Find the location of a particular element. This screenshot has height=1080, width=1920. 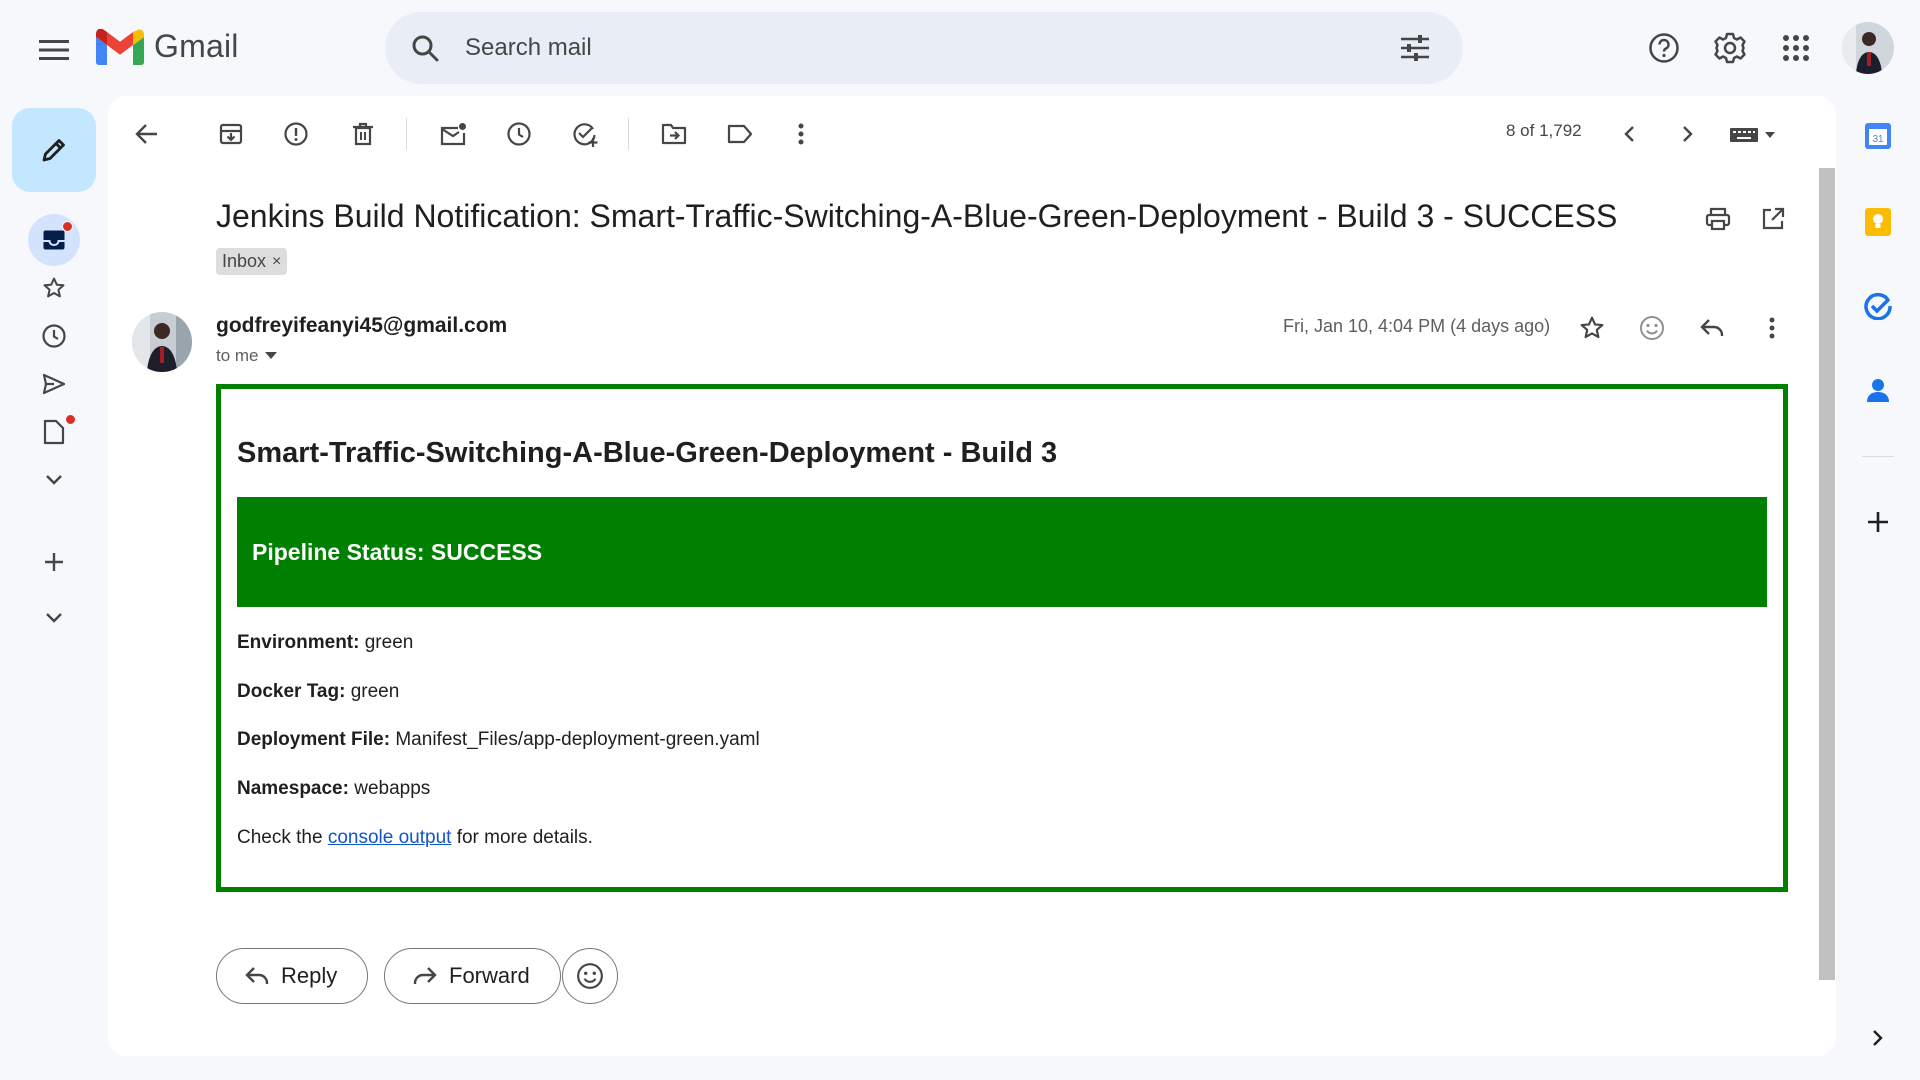

help-button is located at coordinates (1664, 48).